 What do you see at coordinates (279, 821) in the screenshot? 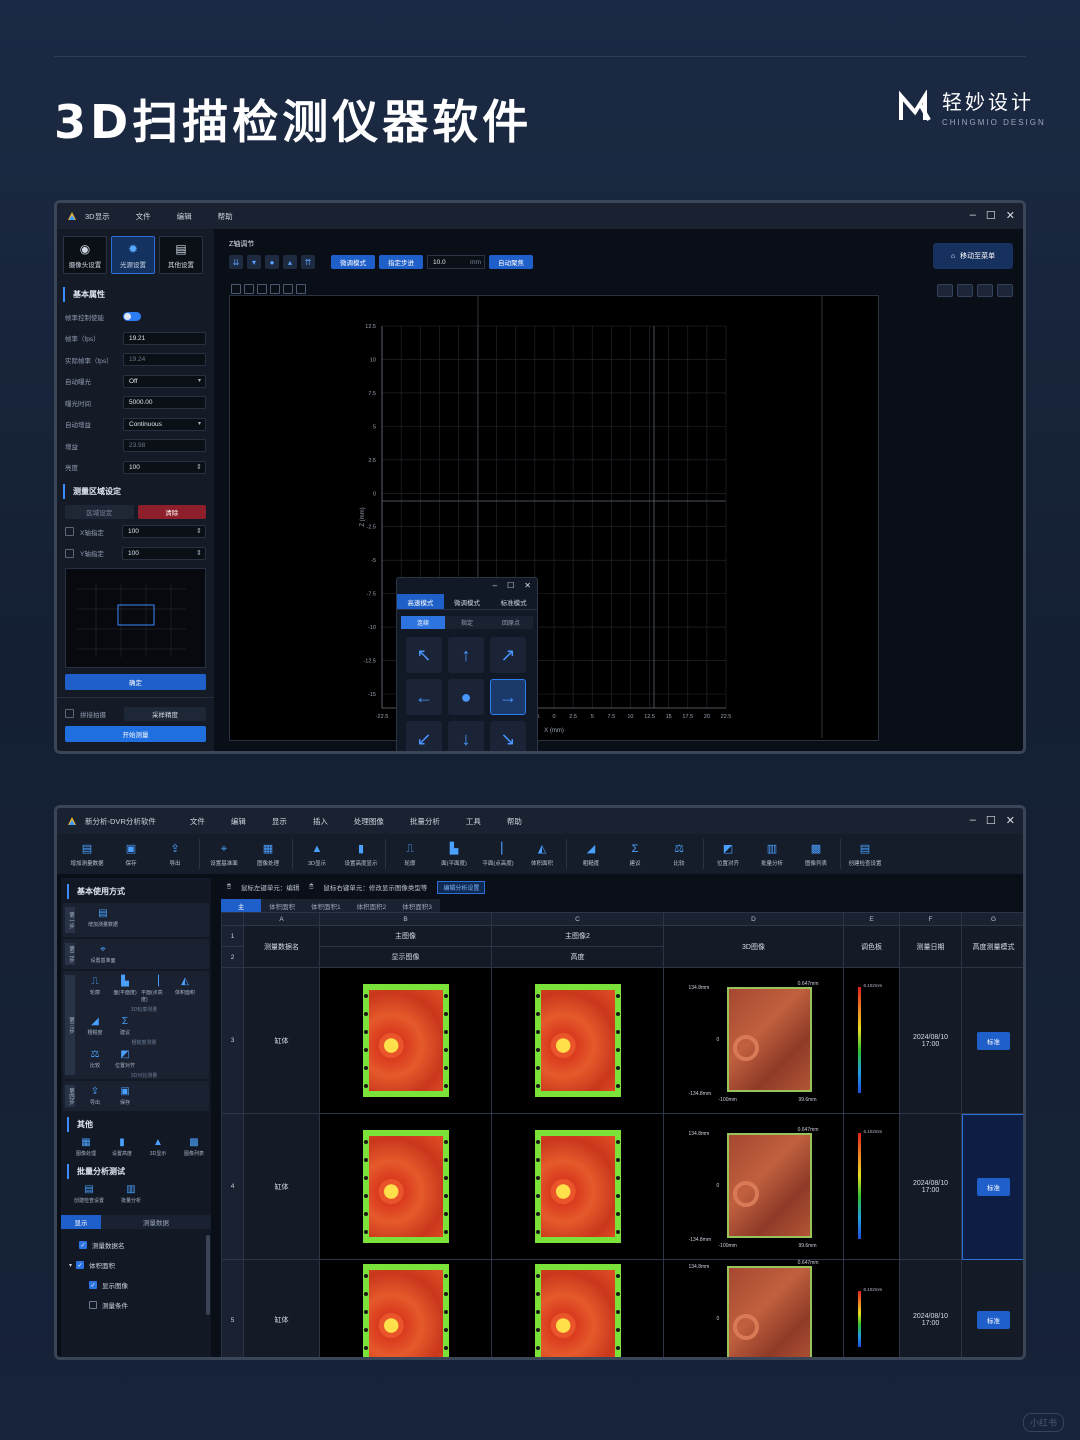
I see `menu-view: 显示` at bounding box center [279, 821].